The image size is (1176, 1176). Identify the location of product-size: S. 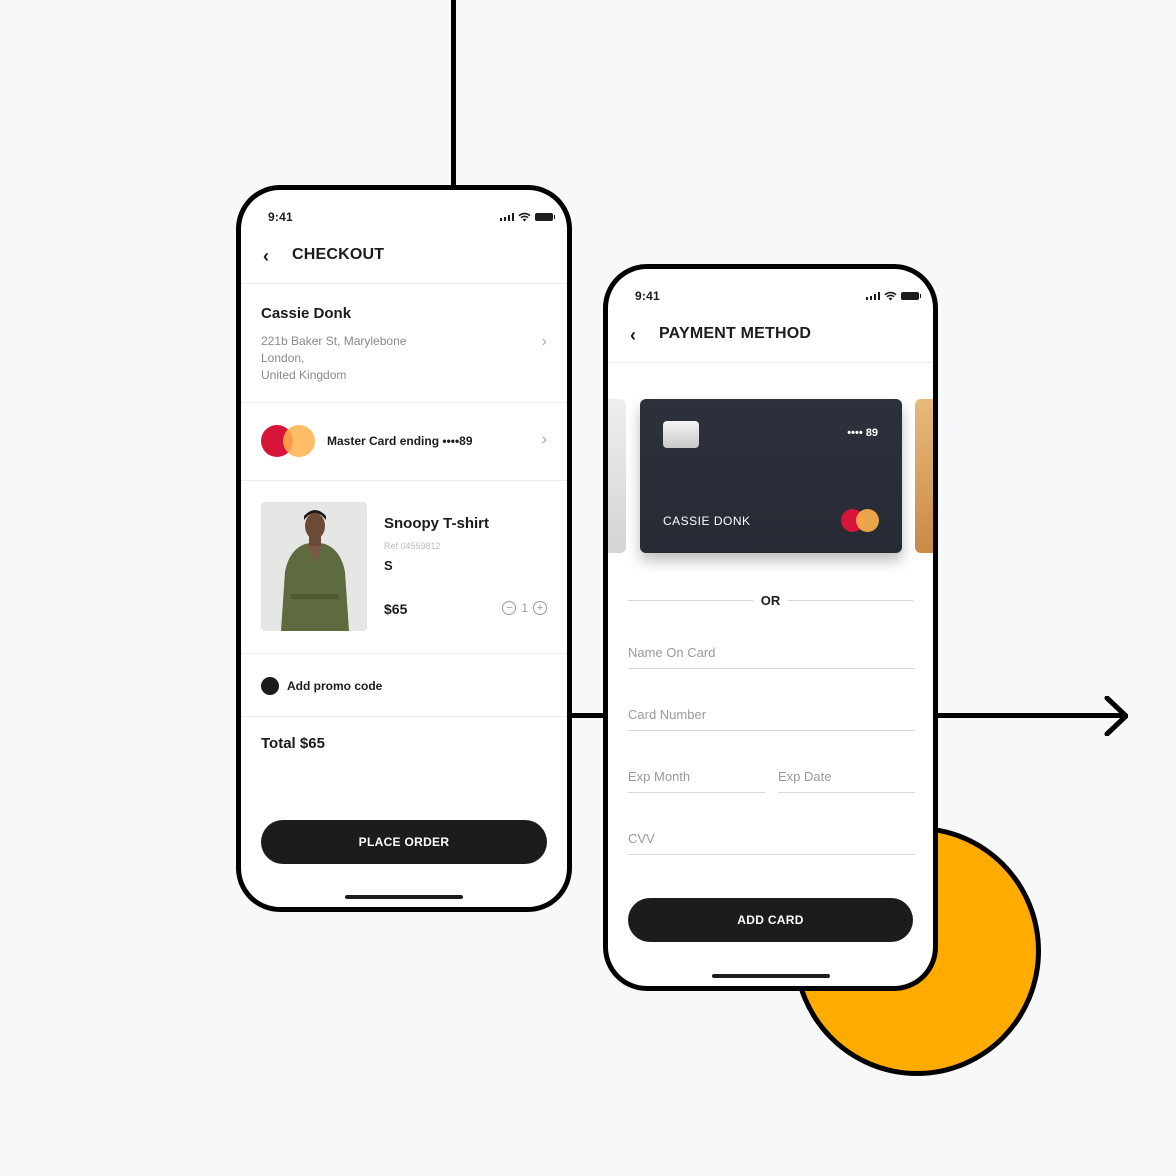
(388, 565).